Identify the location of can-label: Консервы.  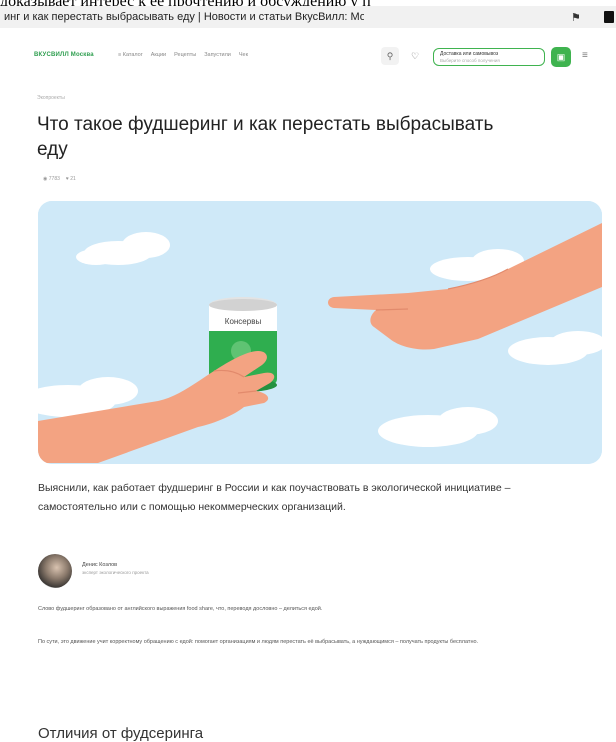
(243, 321).